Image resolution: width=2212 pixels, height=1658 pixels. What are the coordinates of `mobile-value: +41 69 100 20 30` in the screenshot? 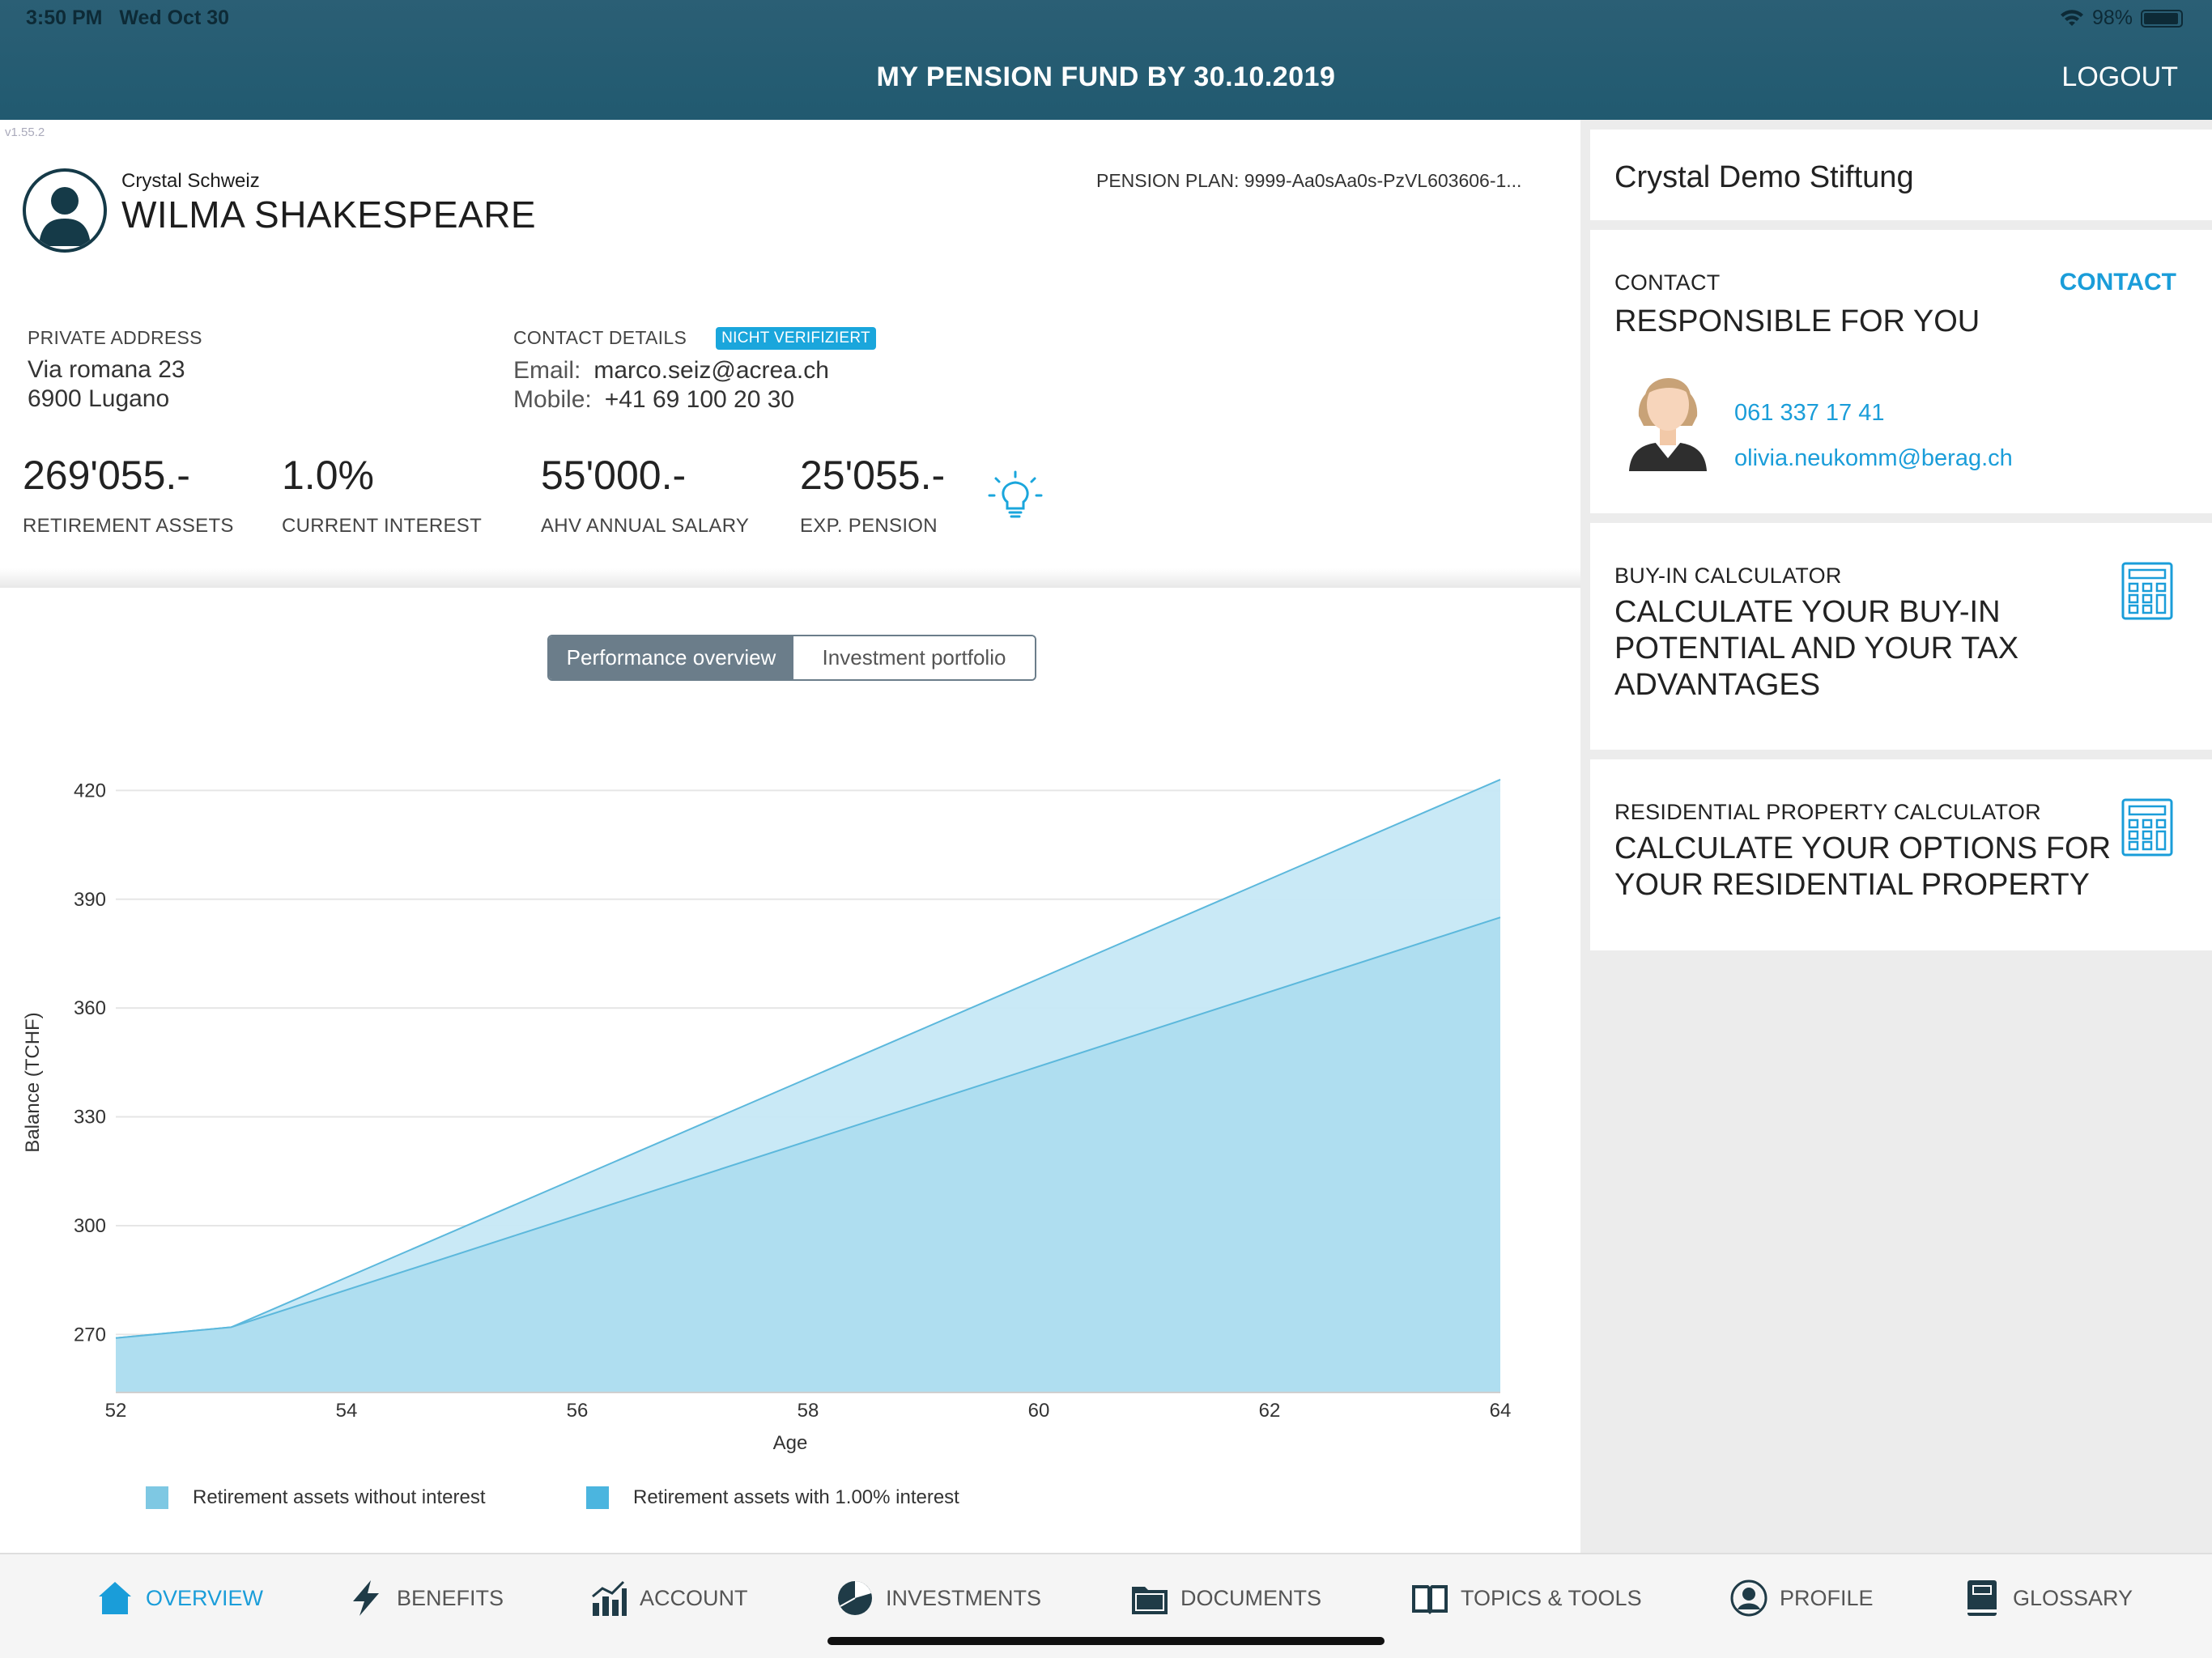 It's located at (699, 399).